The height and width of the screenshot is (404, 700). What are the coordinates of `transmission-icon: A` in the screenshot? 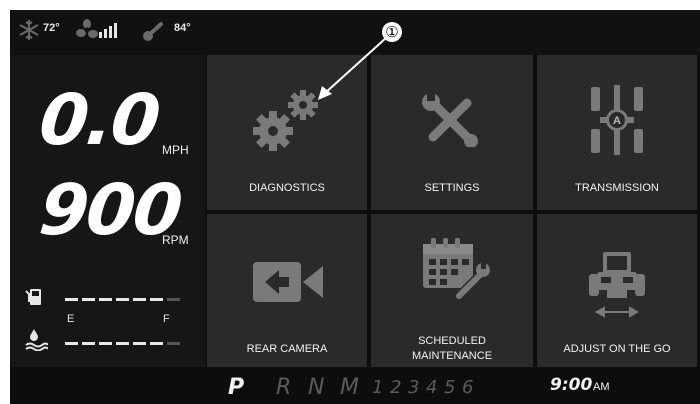 It's located at (617, 120).